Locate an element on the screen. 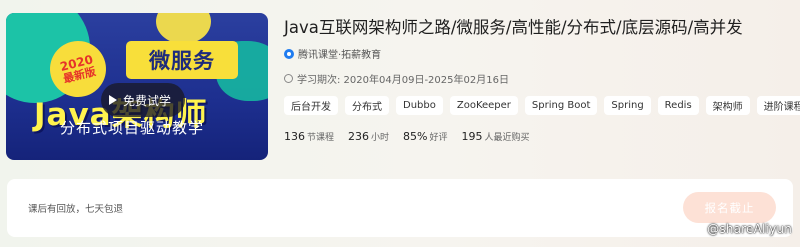 The image size is (800, 247). organization-icon is located at coordinates (289, 53).